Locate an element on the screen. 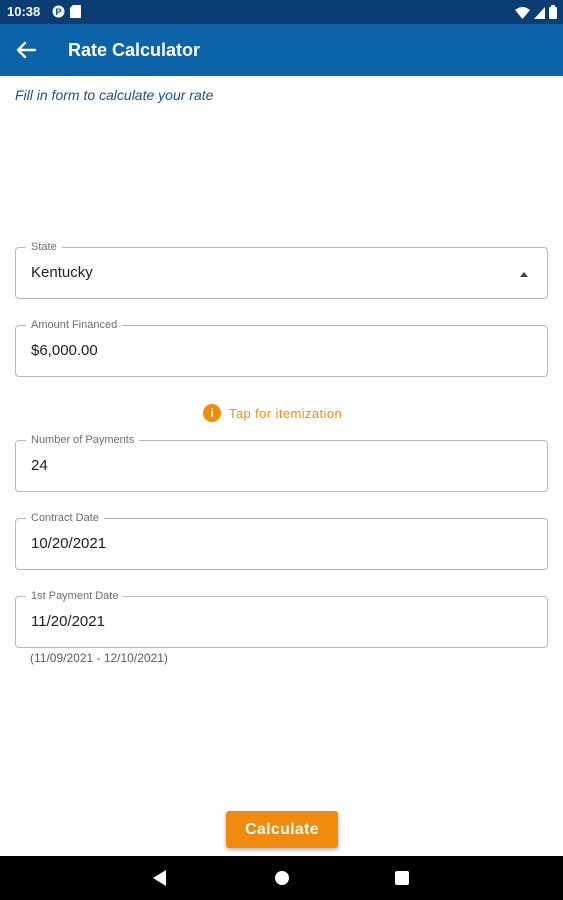 The width and height of the screenshot is (563, 900). info-icon: i is located at coordinates (212, 413).